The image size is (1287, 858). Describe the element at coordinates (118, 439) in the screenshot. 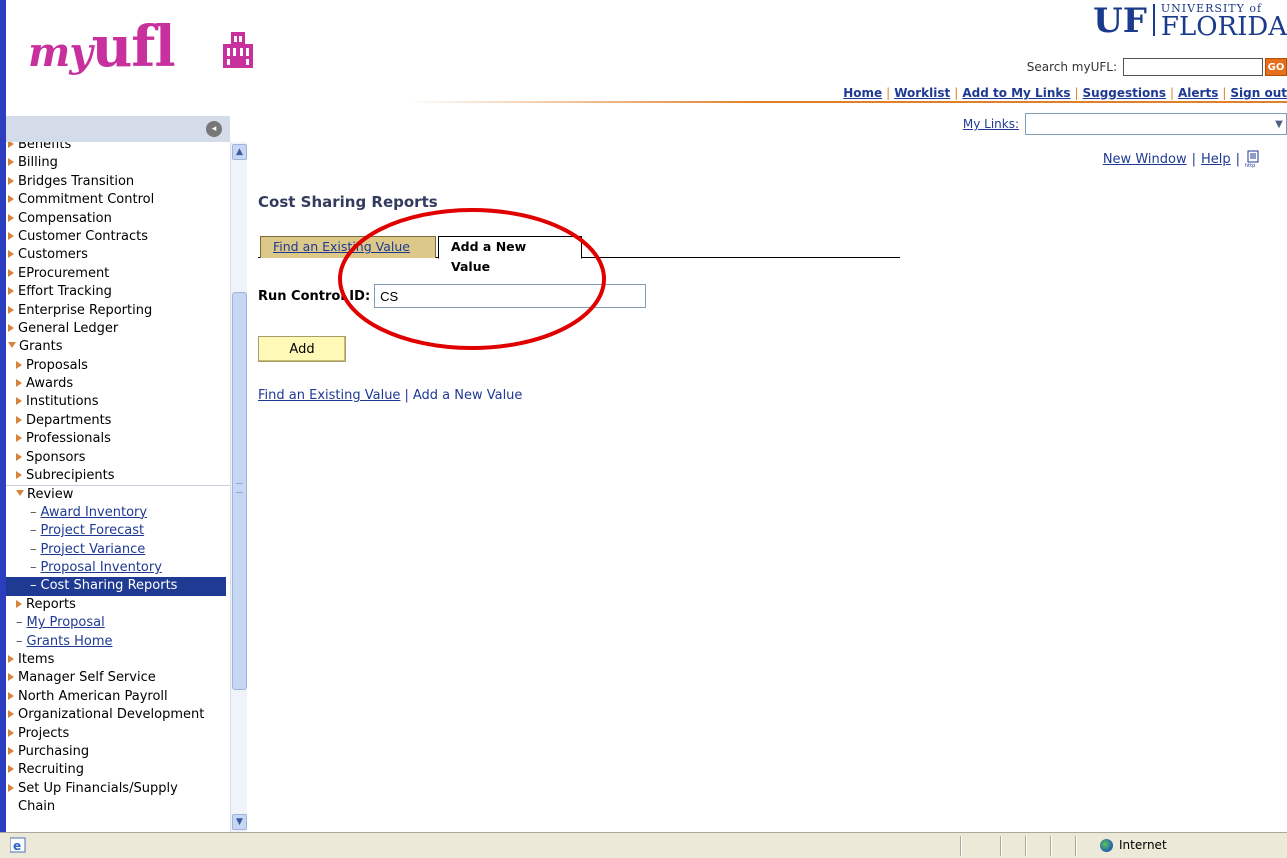

I see `nav-item: Professionals` at that location.